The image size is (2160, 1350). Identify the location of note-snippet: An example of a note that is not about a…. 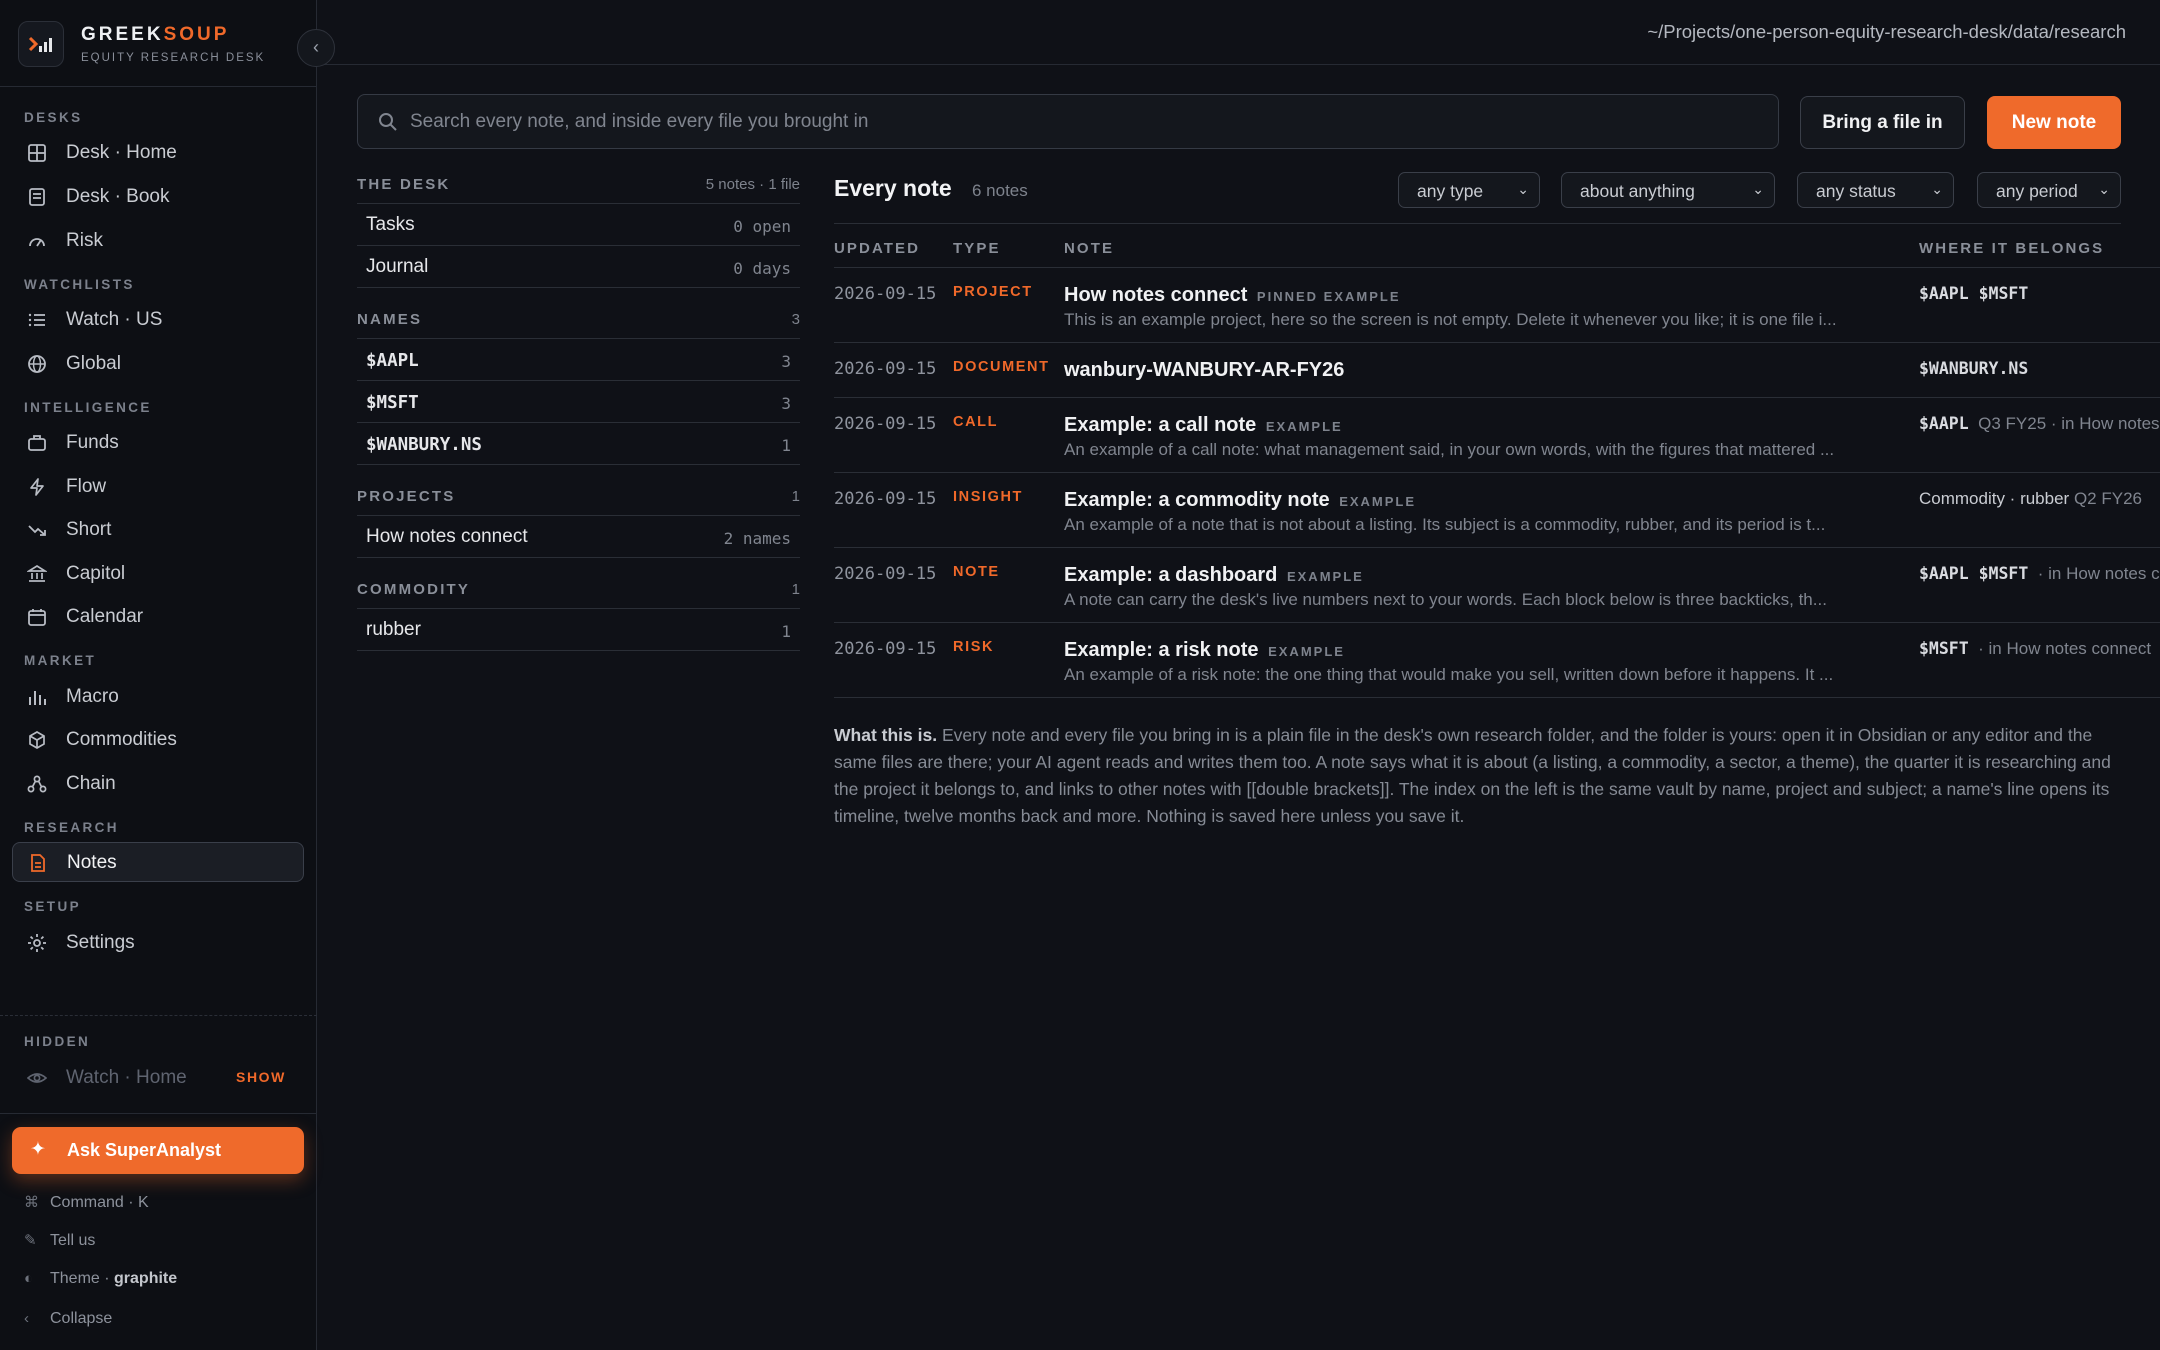
(1445, 524).